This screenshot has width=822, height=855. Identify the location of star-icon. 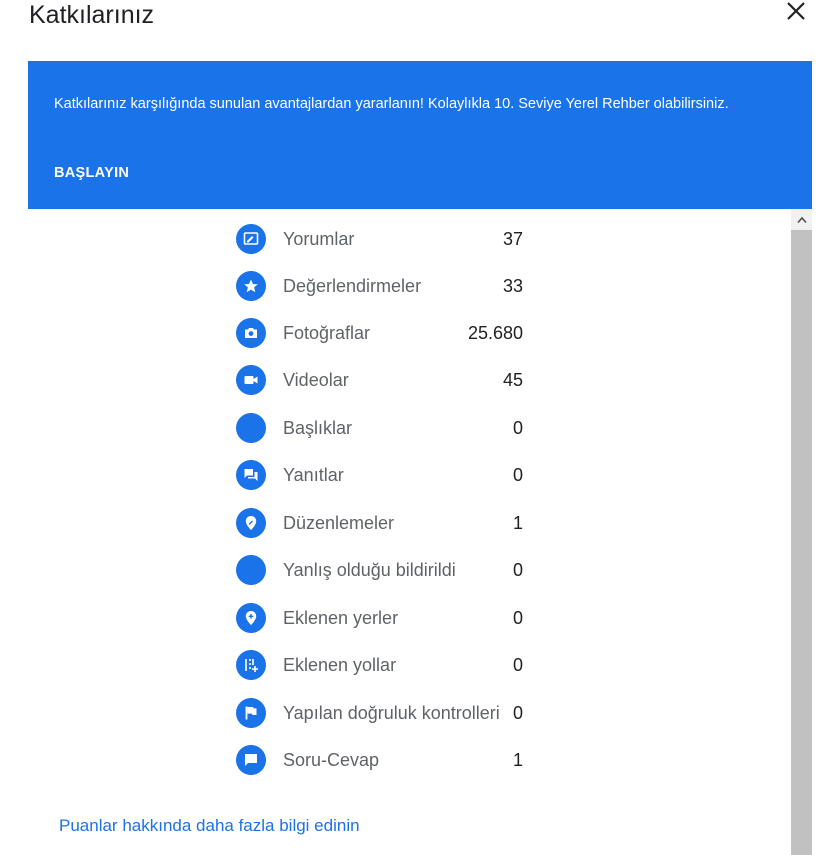
(251, 286).